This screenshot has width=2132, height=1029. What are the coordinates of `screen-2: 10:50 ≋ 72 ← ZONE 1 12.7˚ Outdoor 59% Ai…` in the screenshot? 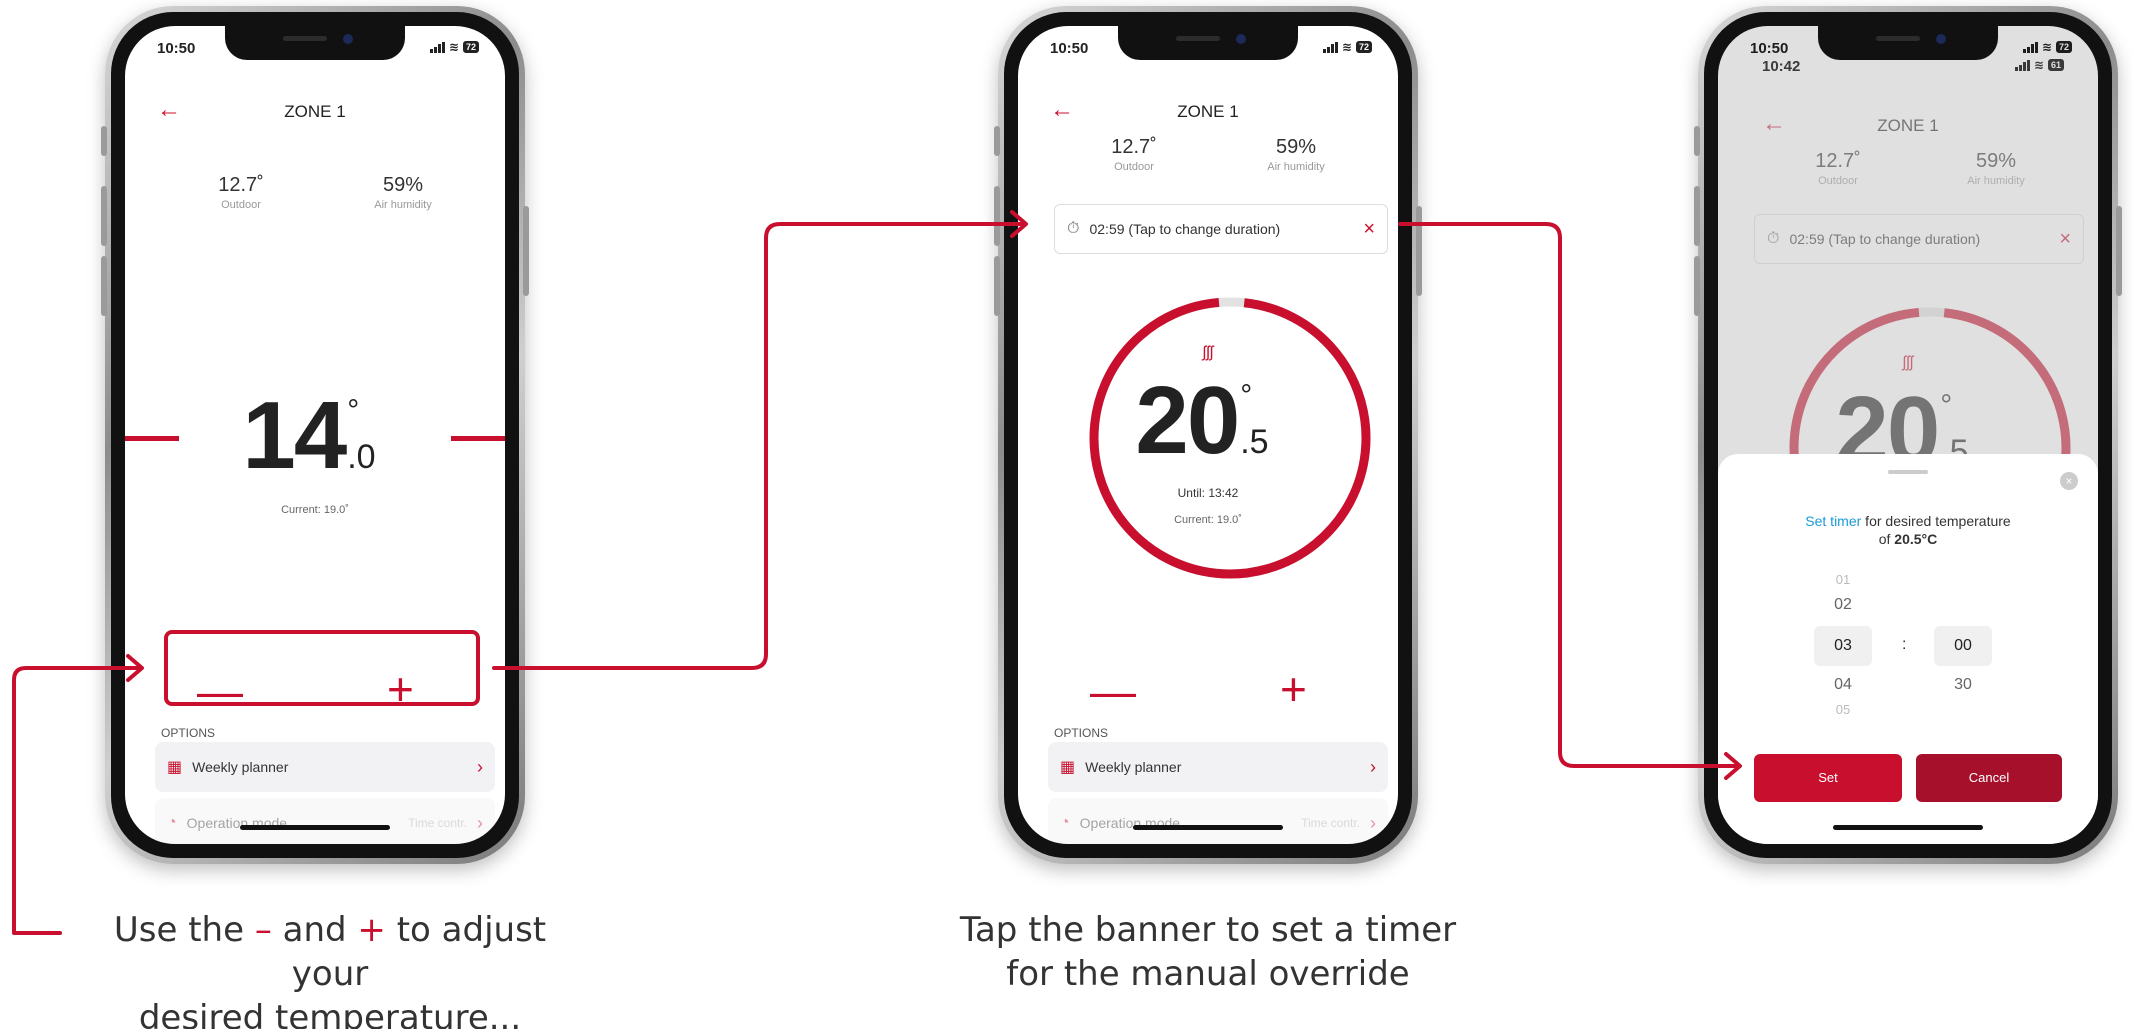 It's located at (1208, 435).